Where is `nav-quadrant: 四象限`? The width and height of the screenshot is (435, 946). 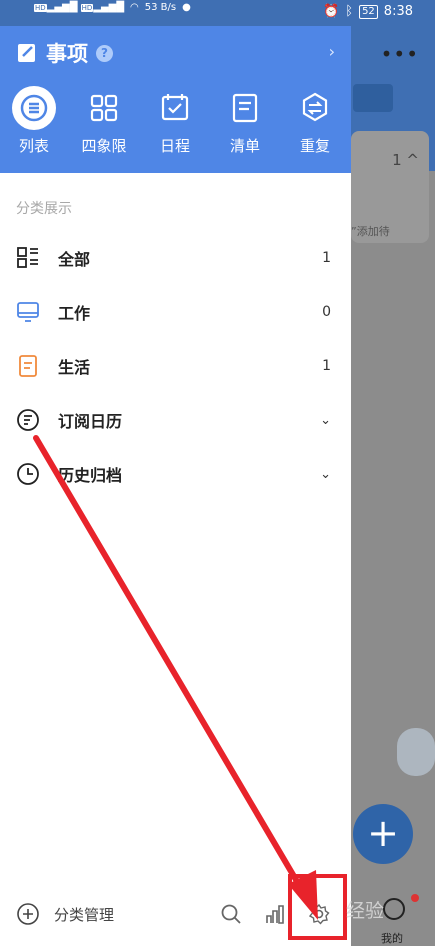
nav-quadrant: 四象限 is located at coordinates (104, 121).